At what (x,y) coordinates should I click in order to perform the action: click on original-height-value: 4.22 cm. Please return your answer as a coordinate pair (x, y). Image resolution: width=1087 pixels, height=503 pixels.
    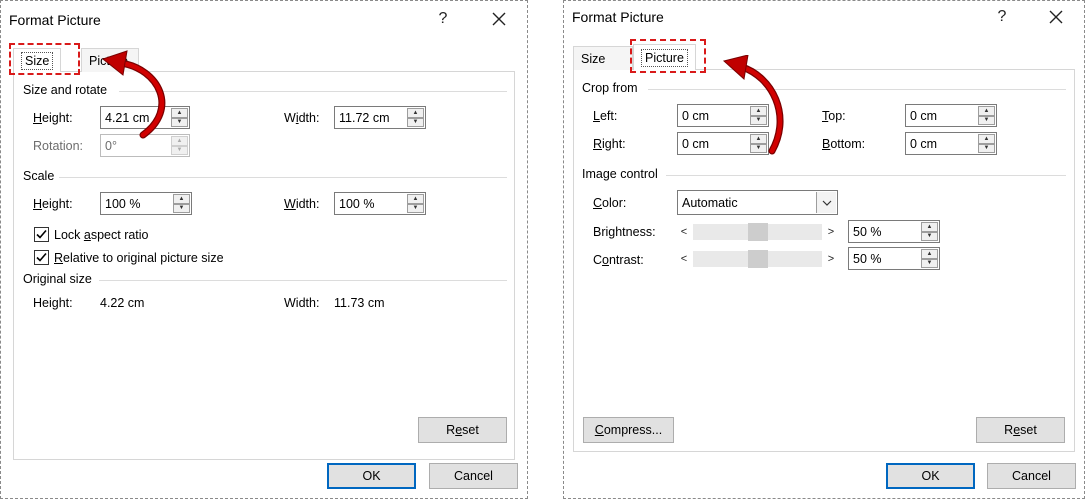
    Looking at the image, I should click on (122, 303).